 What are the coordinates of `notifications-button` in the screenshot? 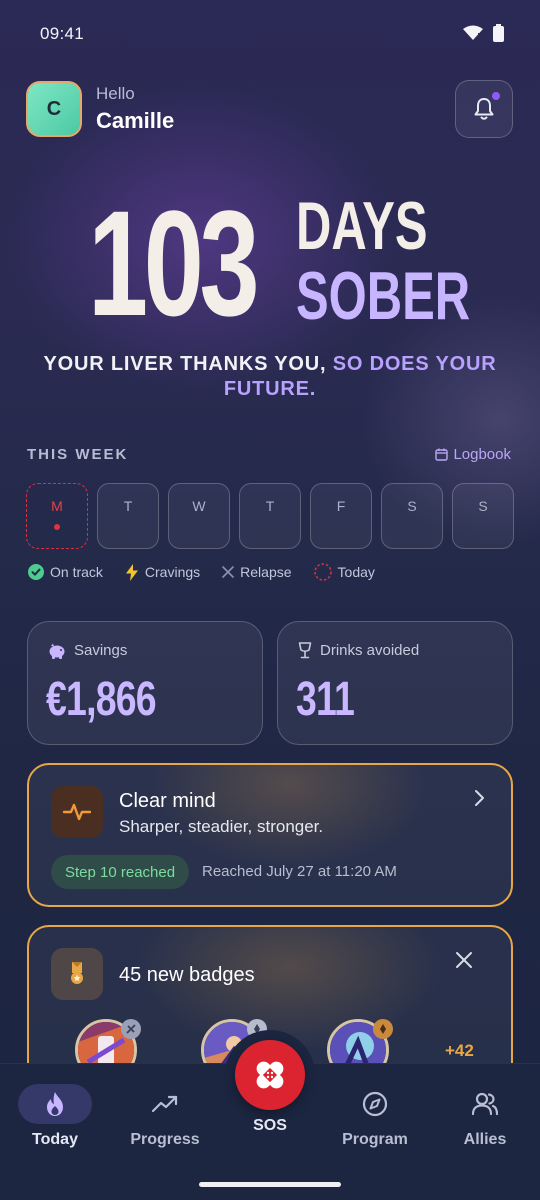 It's located at (484, 109).